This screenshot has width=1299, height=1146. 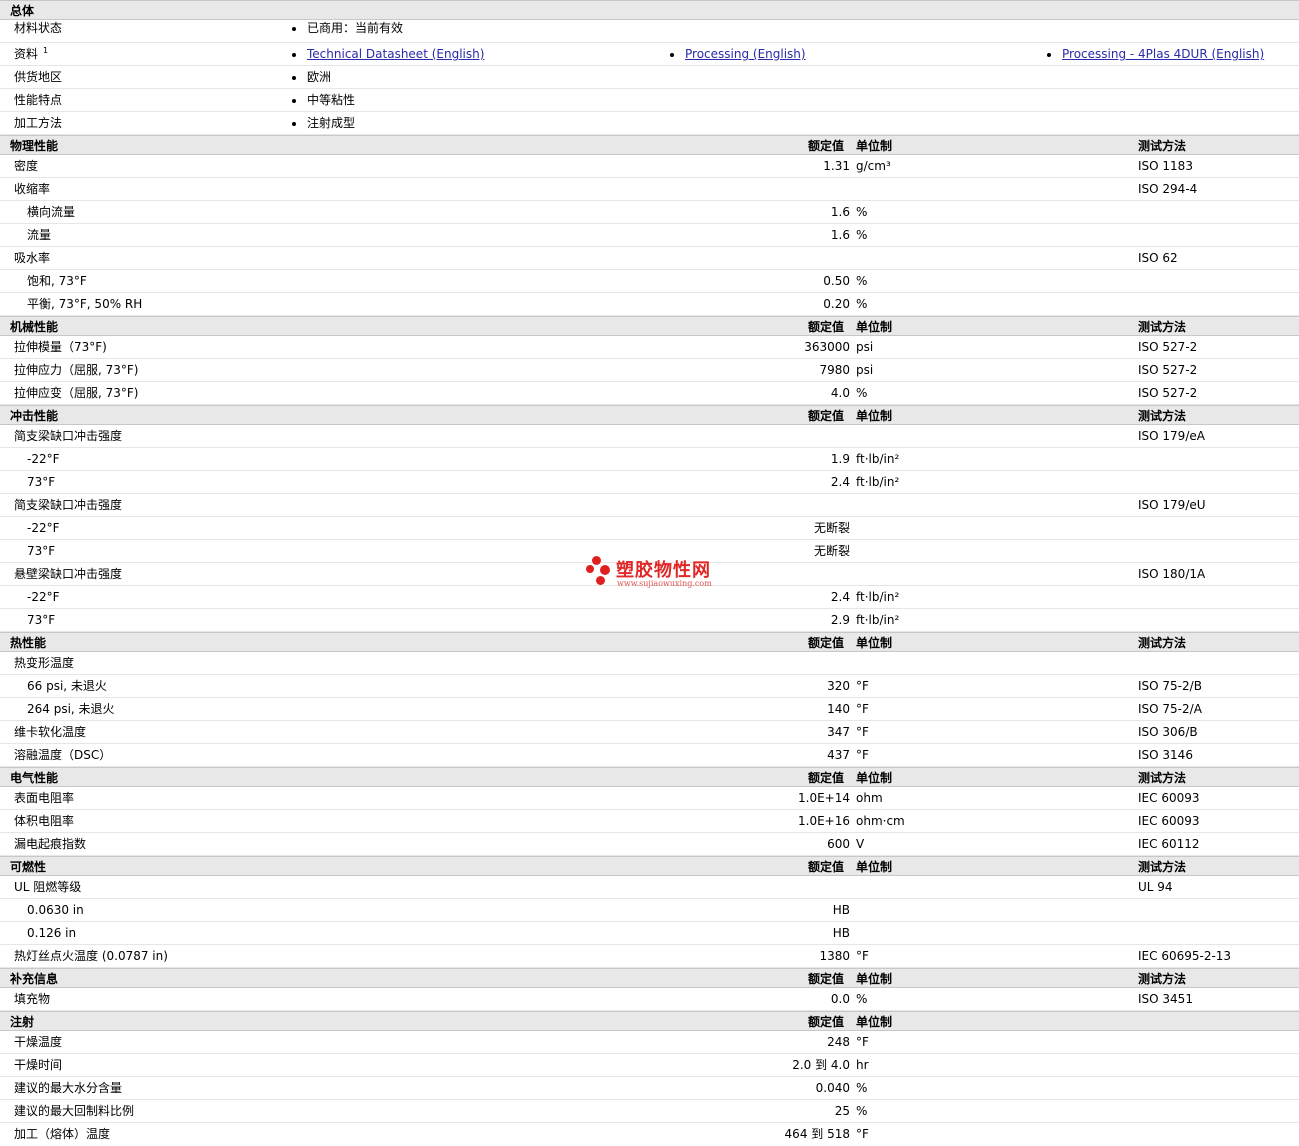 I want to click on property-unit: g/cm³, so click(x=873, y=166).